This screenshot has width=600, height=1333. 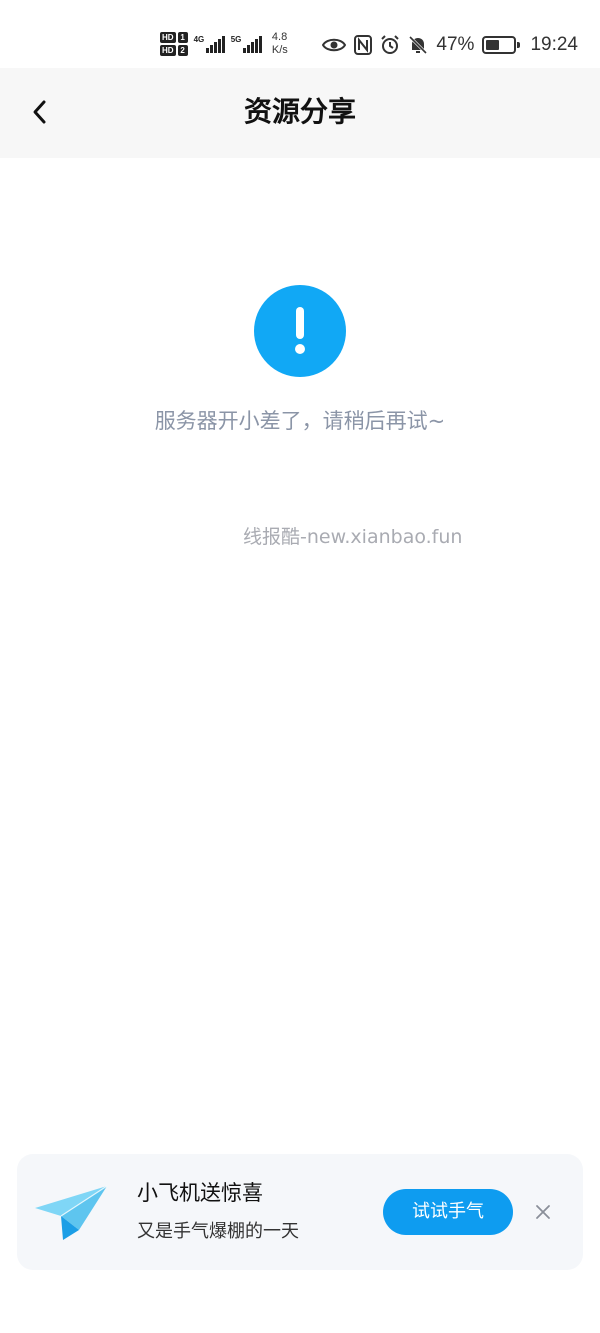 I want to click on network-indicators: HD 1 HD 2 4G 5G 4.8 K/s, so click(x=224, y=44).